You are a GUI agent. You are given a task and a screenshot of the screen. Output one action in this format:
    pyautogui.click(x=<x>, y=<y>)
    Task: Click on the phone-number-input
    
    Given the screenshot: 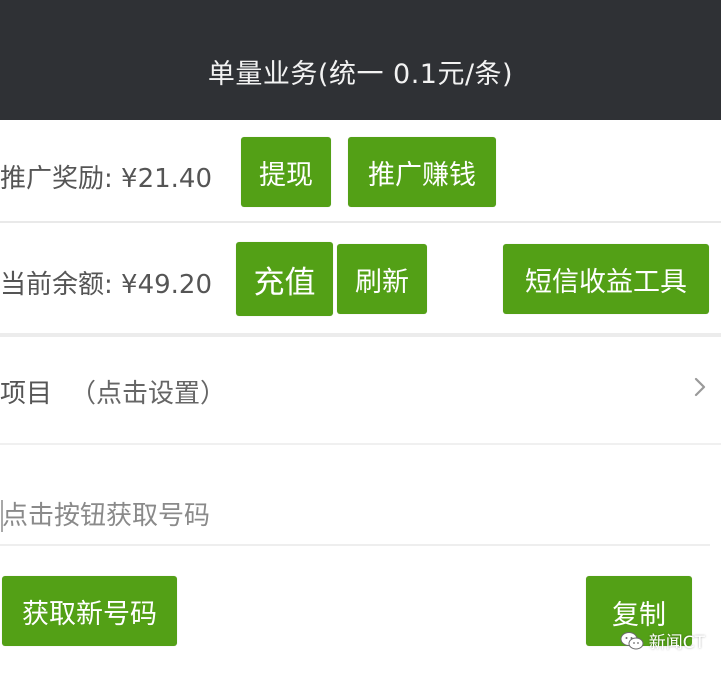 What is the action you would take?
    pyautogui.click(x=356, y=516)
    